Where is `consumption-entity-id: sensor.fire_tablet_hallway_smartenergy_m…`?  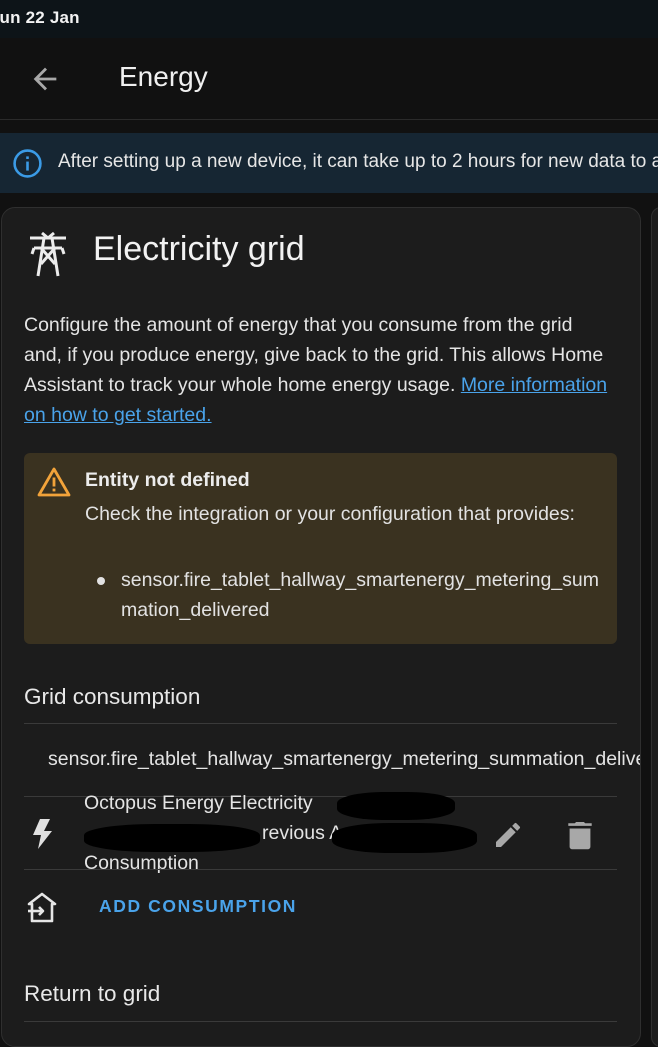 consumption-entity-id: sensor.fire_tablet_hallway_smartenergy_m… is located at coordinates (344, 759).